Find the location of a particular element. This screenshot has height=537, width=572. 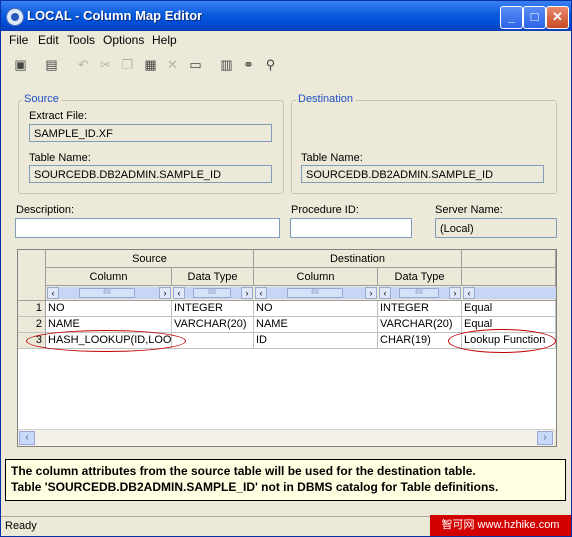

status-scrollbar: ‹ is located at coordinates (509, 293).